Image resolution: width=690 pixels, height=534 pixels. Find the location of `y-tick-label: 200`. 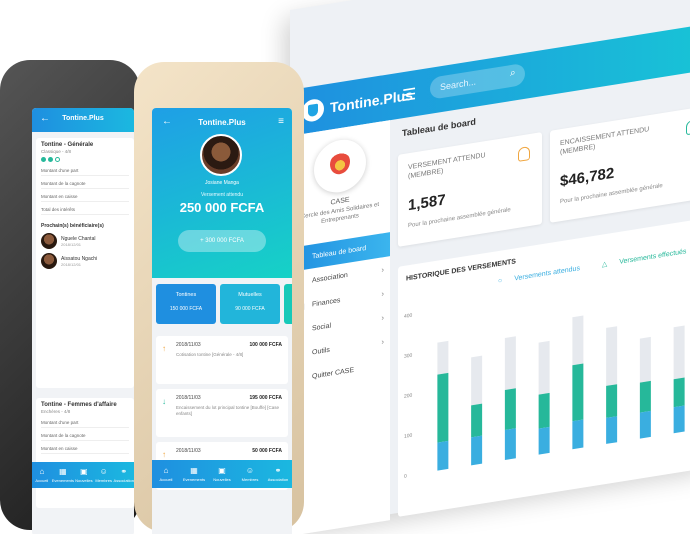

y-tick-label: 200 is located at coordinates (408, 396).